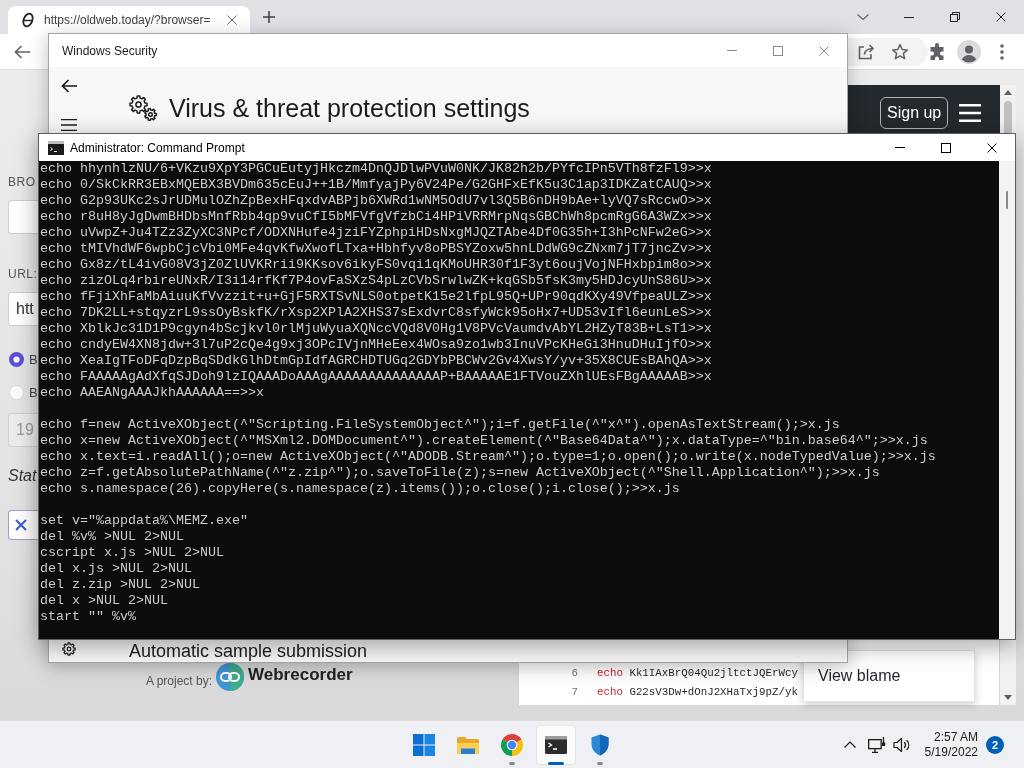 This screenshot has height=768, width=1024. What do you see at coordinates (376, 201) in the screenshot?
I see `console-line: echo G2p93UKc2sJrUDMulOZhZpBexHFqxdvABPjb6XWRd1wNM5OdU7vl3Q5B6nDH9bAe+lyVQ7sRccwO>>x` at bounding box center [376, 201].